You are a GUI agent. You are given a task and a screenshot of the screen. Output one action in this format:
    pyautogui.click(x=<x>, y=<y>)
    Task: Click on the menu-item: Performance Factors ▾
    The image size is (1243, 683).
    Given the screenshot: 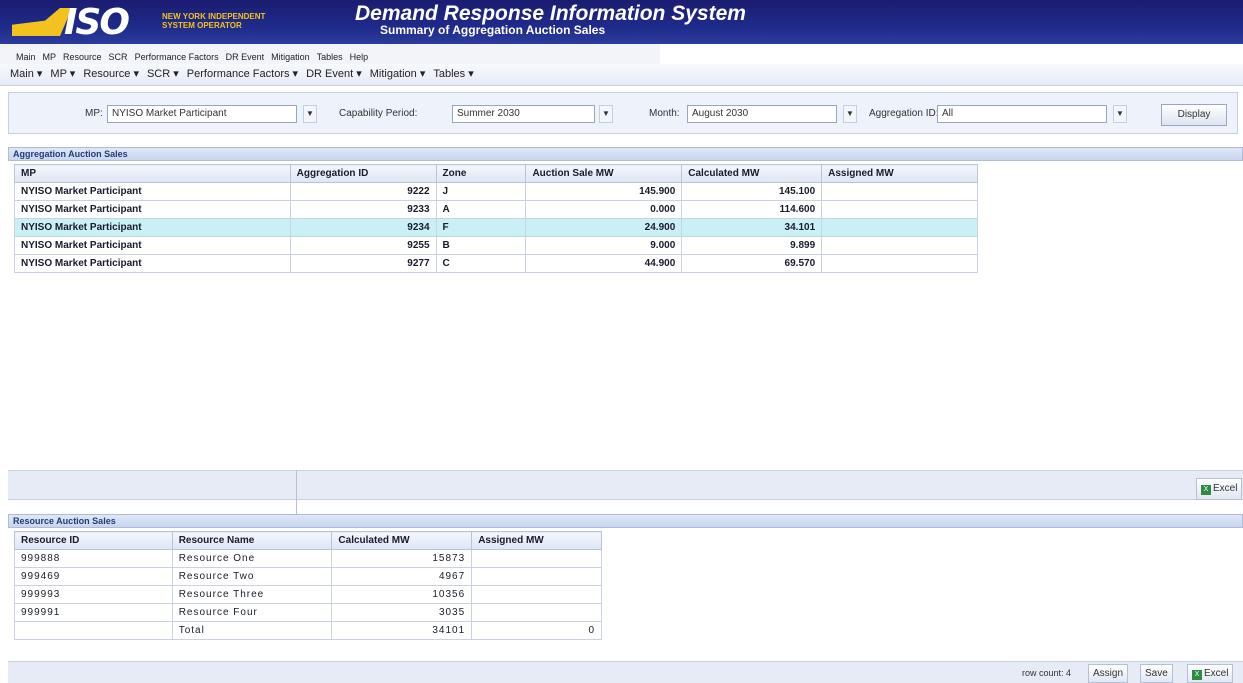 What is the action you would take?
    pyautogui.click(x=242, y=73)
    